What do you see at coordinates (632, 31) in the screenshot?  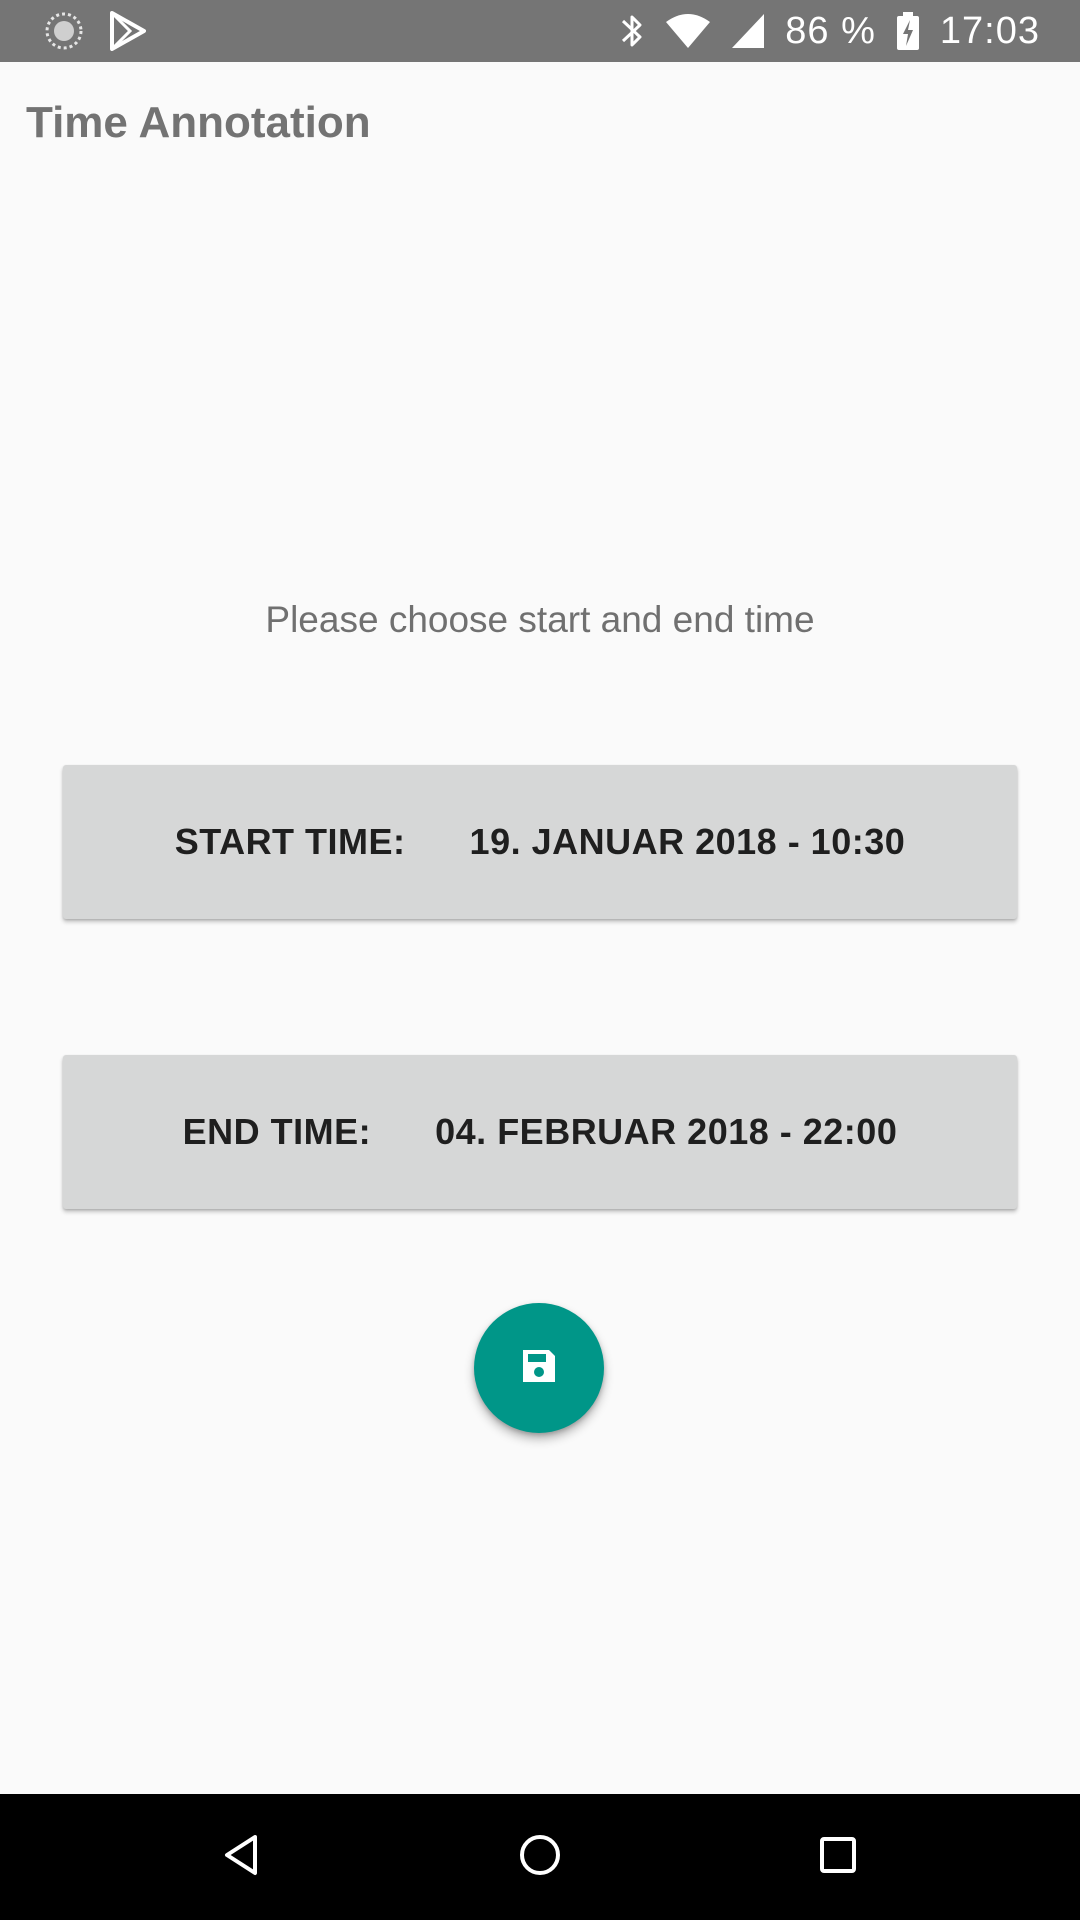 I see `bluetooth-icon` at bounding box center [632, 31].